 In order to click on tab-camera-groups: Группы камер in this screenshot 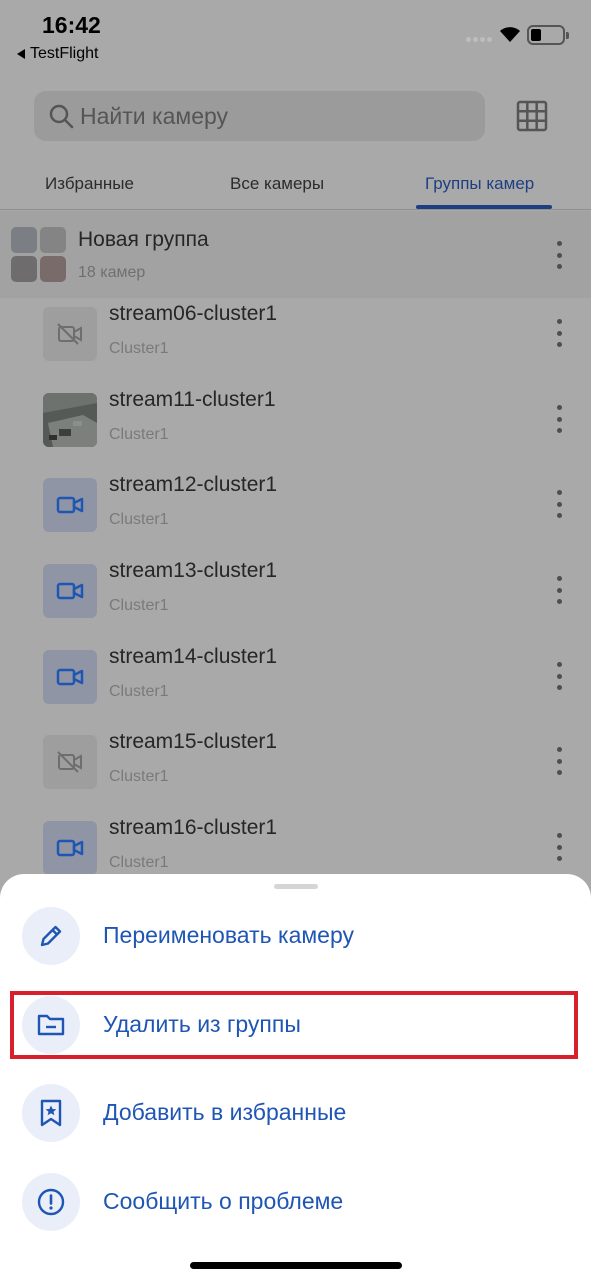, I will do `click(479, 184)`.